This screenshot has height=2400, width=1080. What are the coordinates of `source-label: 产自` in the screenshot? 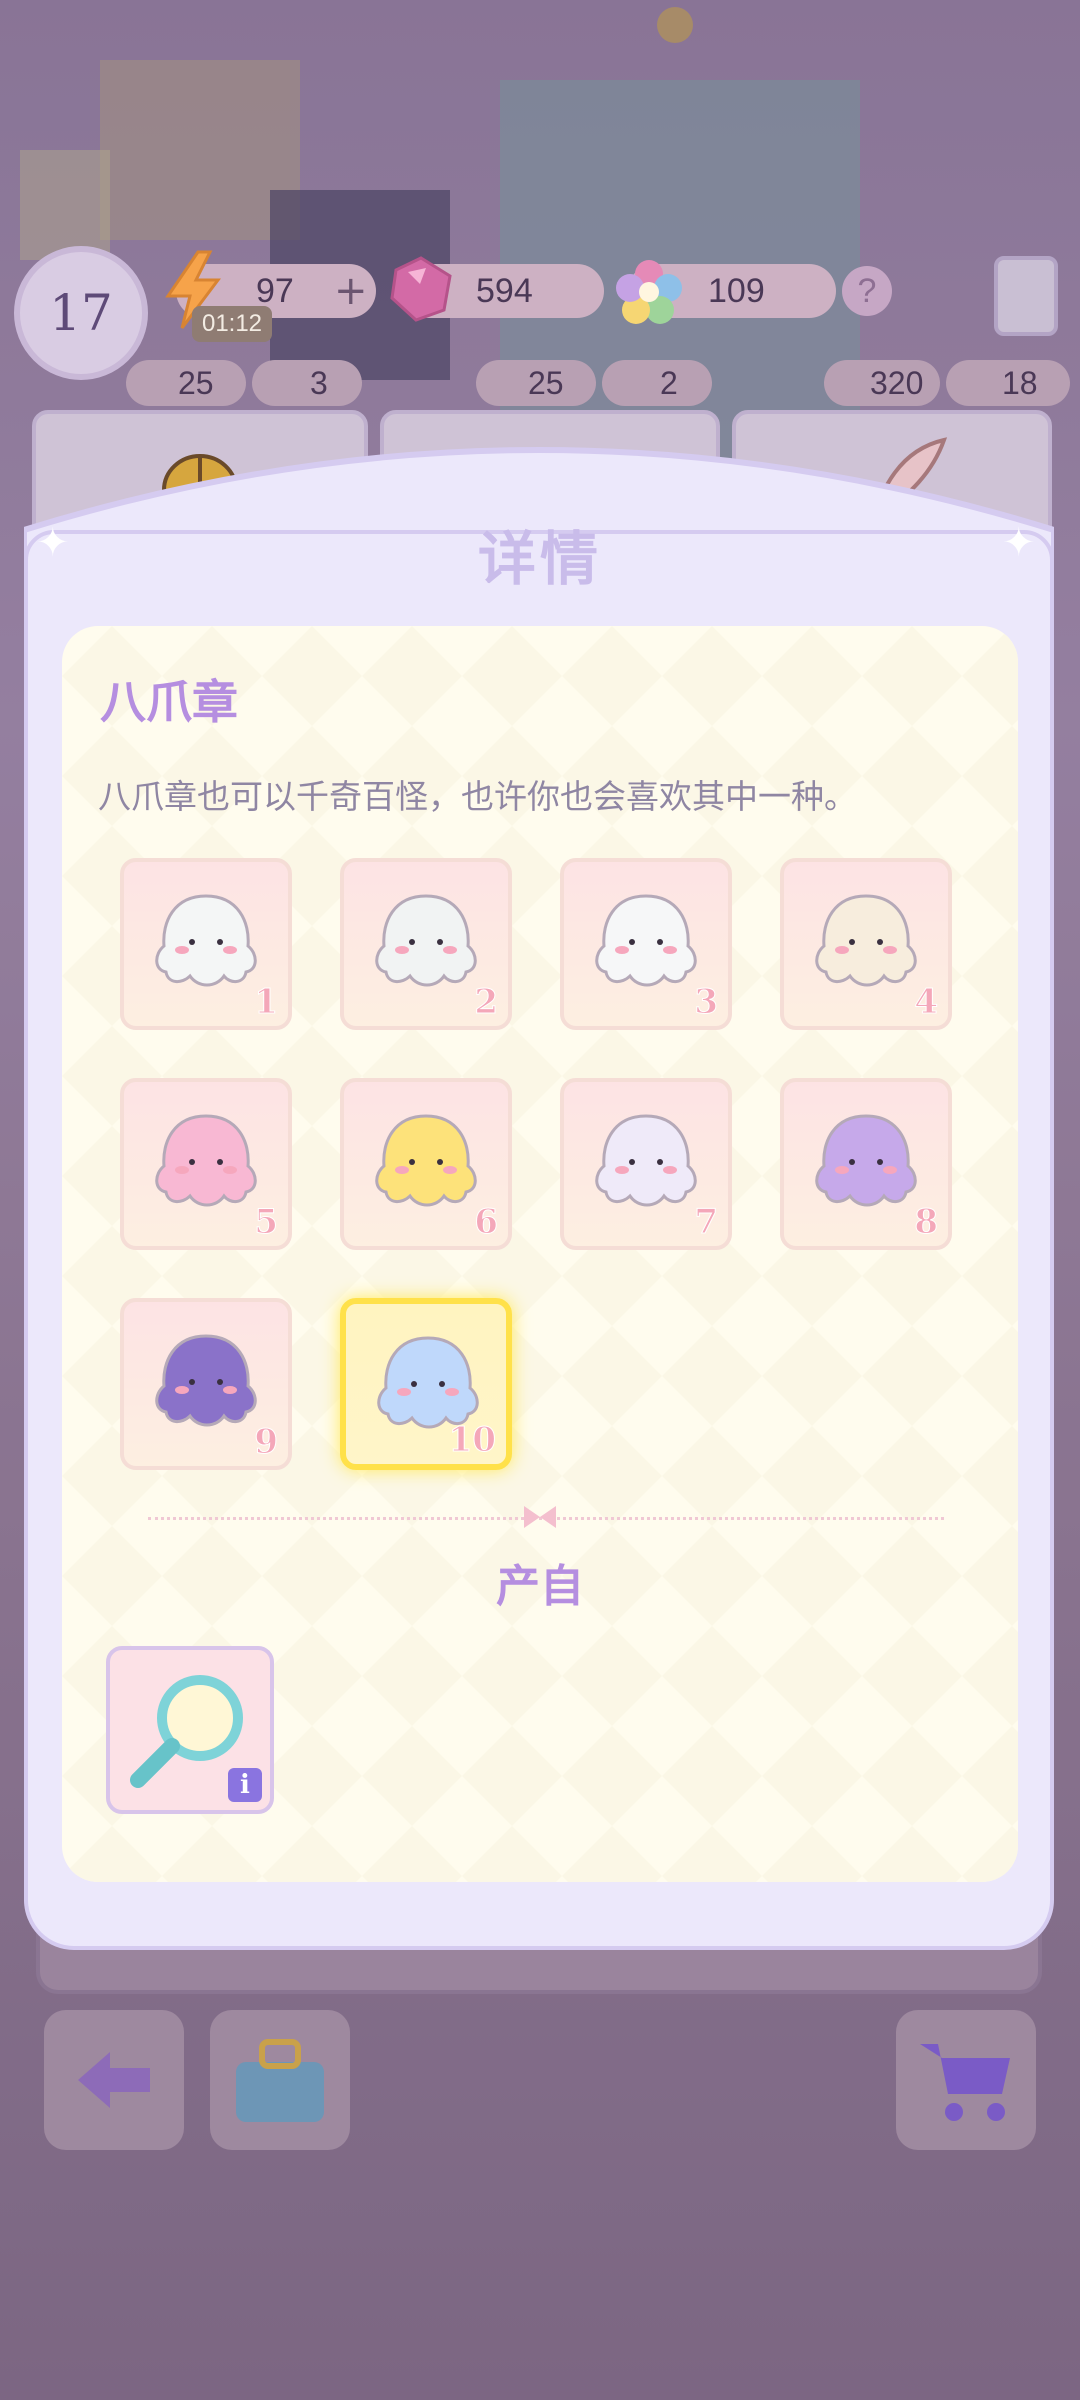 It's located at (540, 1586).